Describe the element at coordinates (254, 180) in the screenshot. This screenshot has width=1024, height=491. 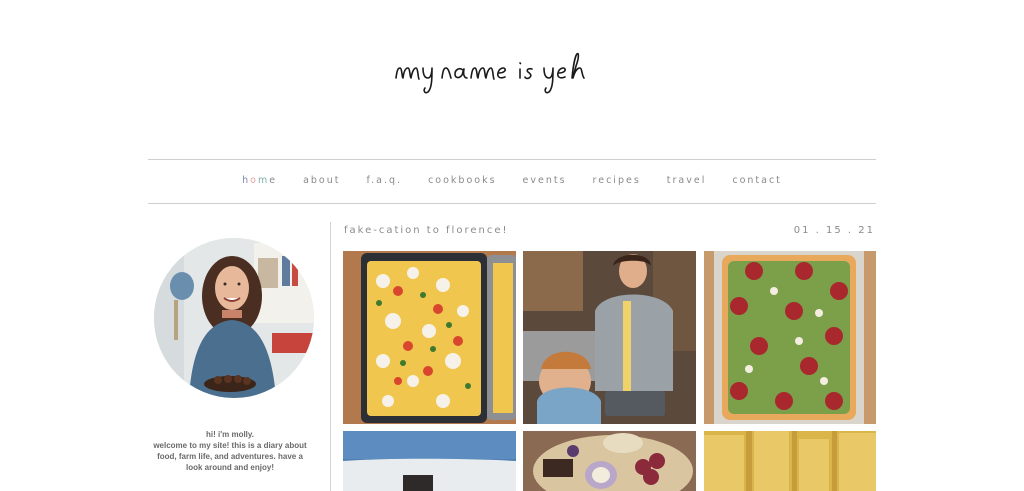
I see `nav-home-letter: o` at that location.